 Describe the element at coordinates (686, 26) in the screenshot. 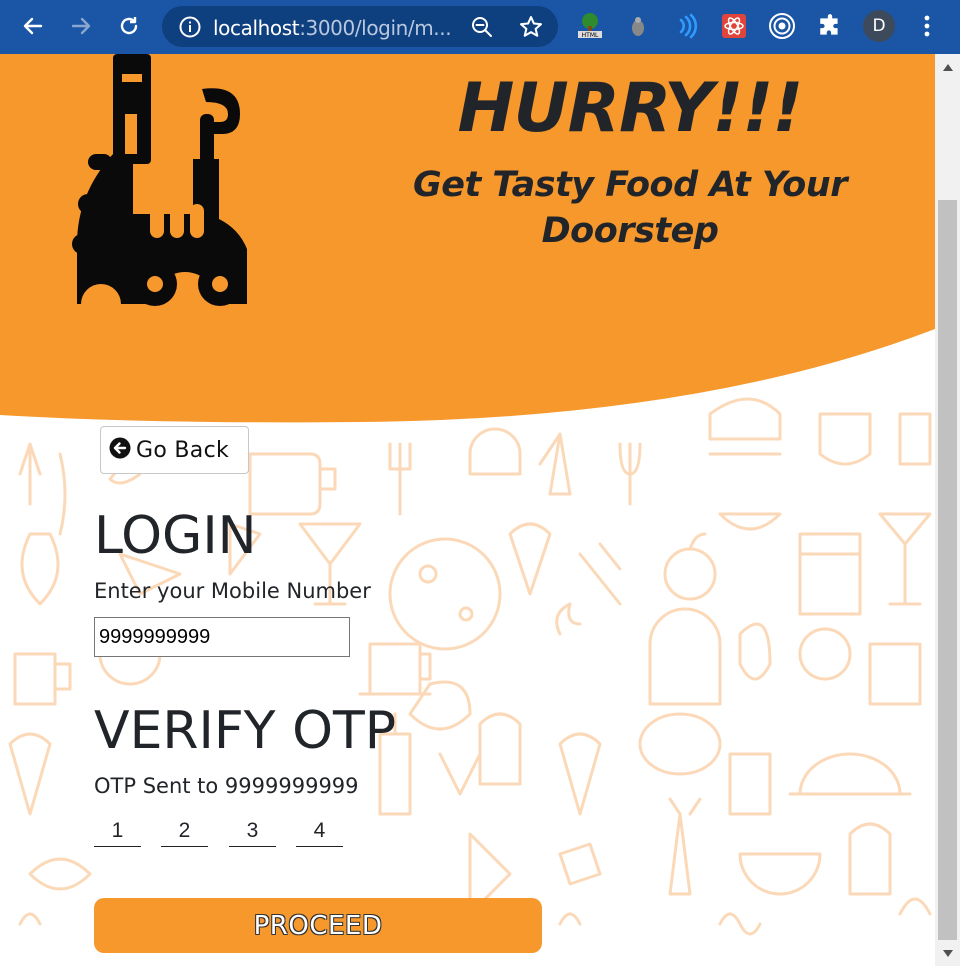

I see `wireless-extension-icon` at that location.